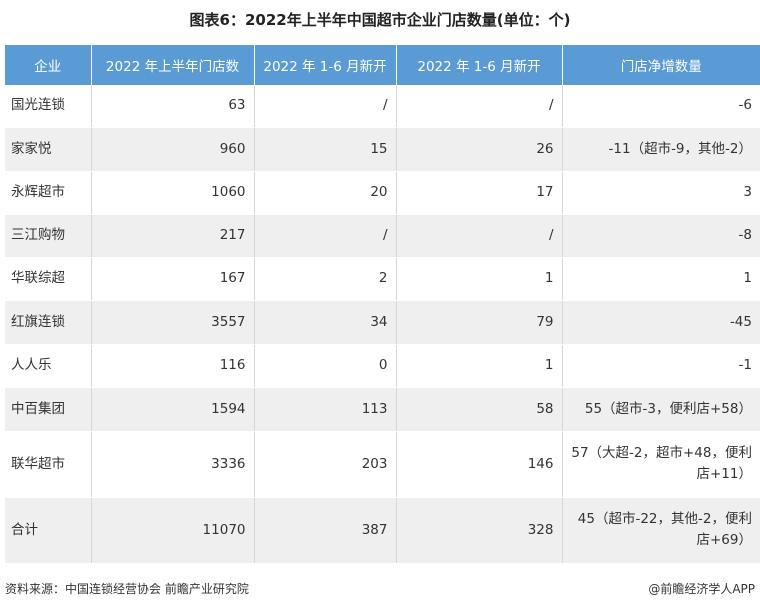  What do you see at coordinates (380, 20) in the screenshot?
I see `chart-title: 图表6：2022年上半年中国超市企业门店数量(单位：个)` at bounding box center [380, 20].